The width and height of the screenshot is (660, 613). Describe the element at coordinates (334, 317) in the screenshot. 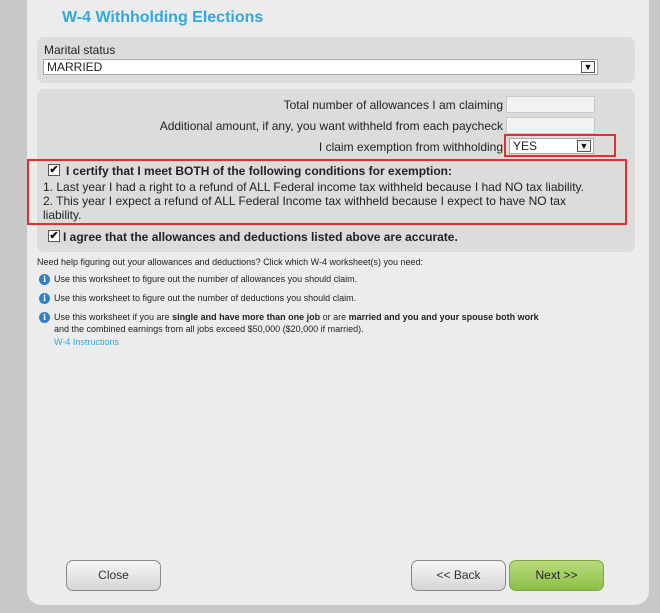

I see `worksheet-text: or are` at that location.